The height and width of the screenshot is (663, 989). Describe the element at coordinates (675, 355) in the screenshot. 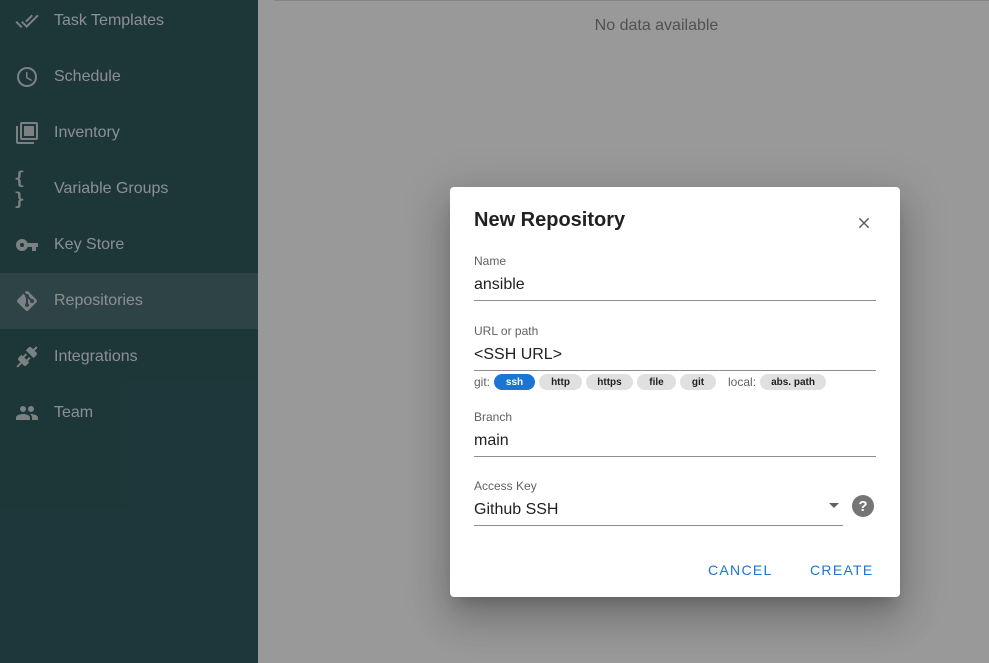

I see `url-input` at that location.